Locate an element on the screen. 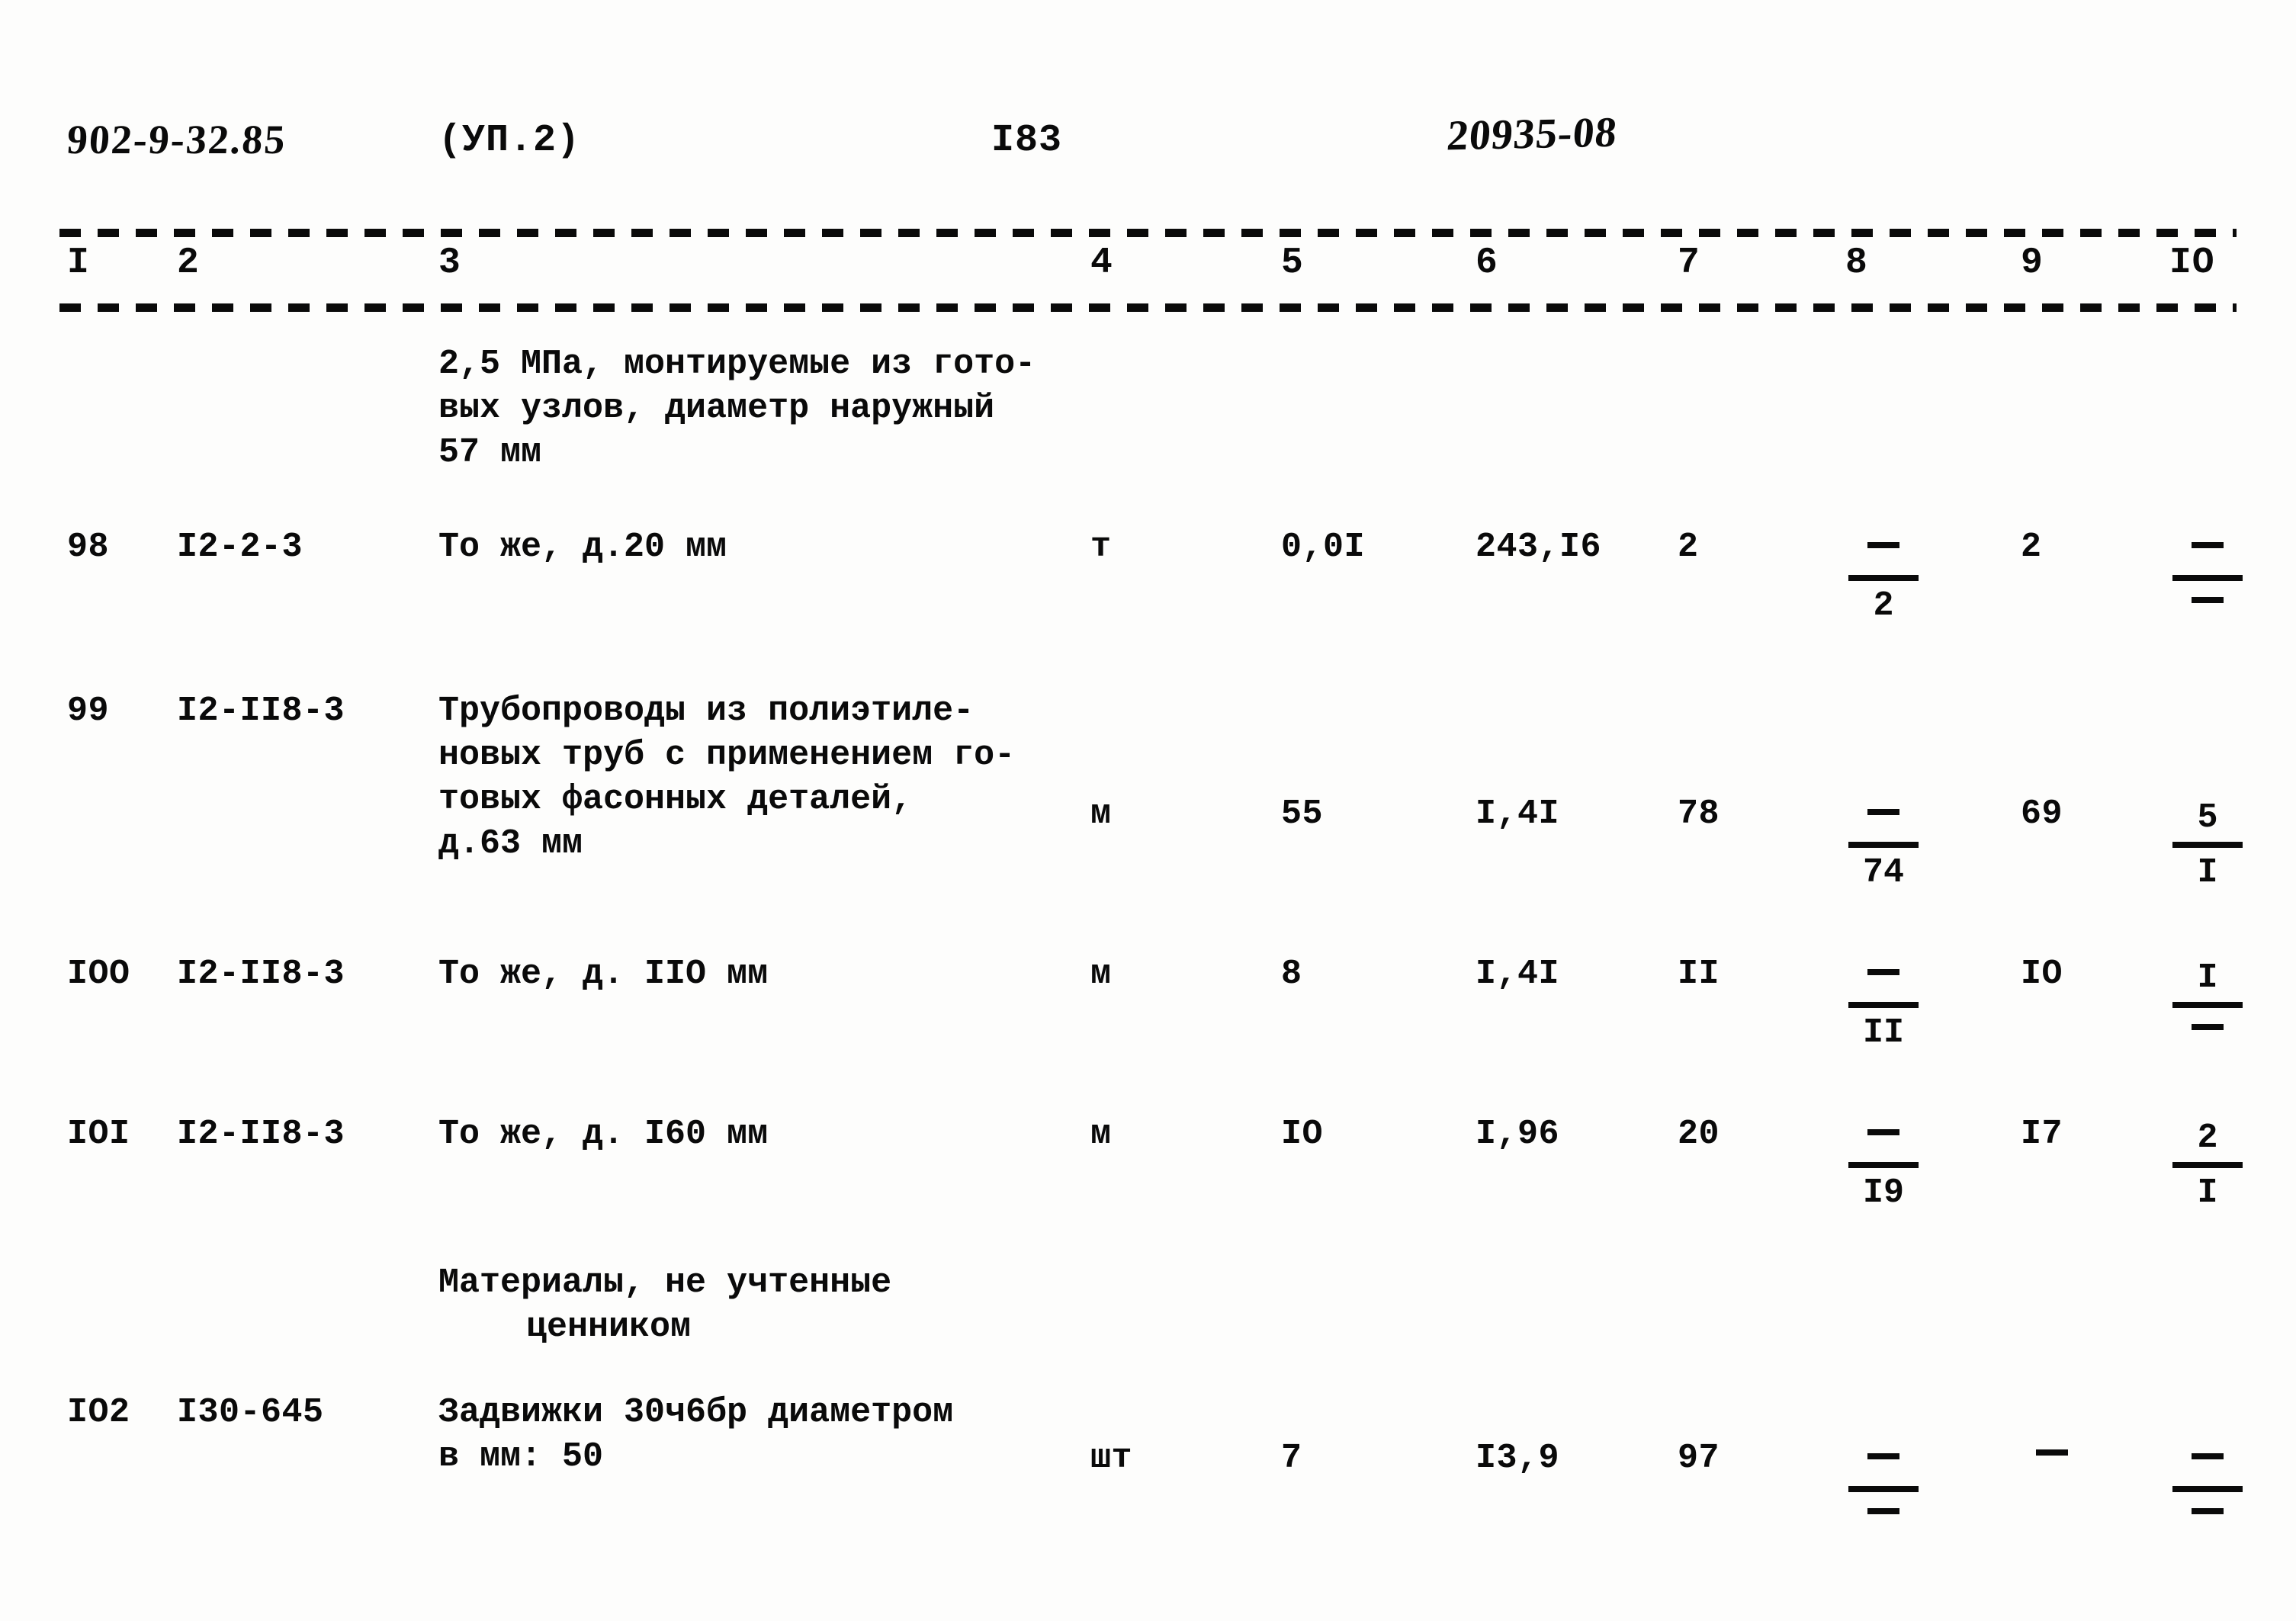 The height and width of the screenshot is (1621, 2296). row-col9-value: 2 is located at coordinates (2031, 547).